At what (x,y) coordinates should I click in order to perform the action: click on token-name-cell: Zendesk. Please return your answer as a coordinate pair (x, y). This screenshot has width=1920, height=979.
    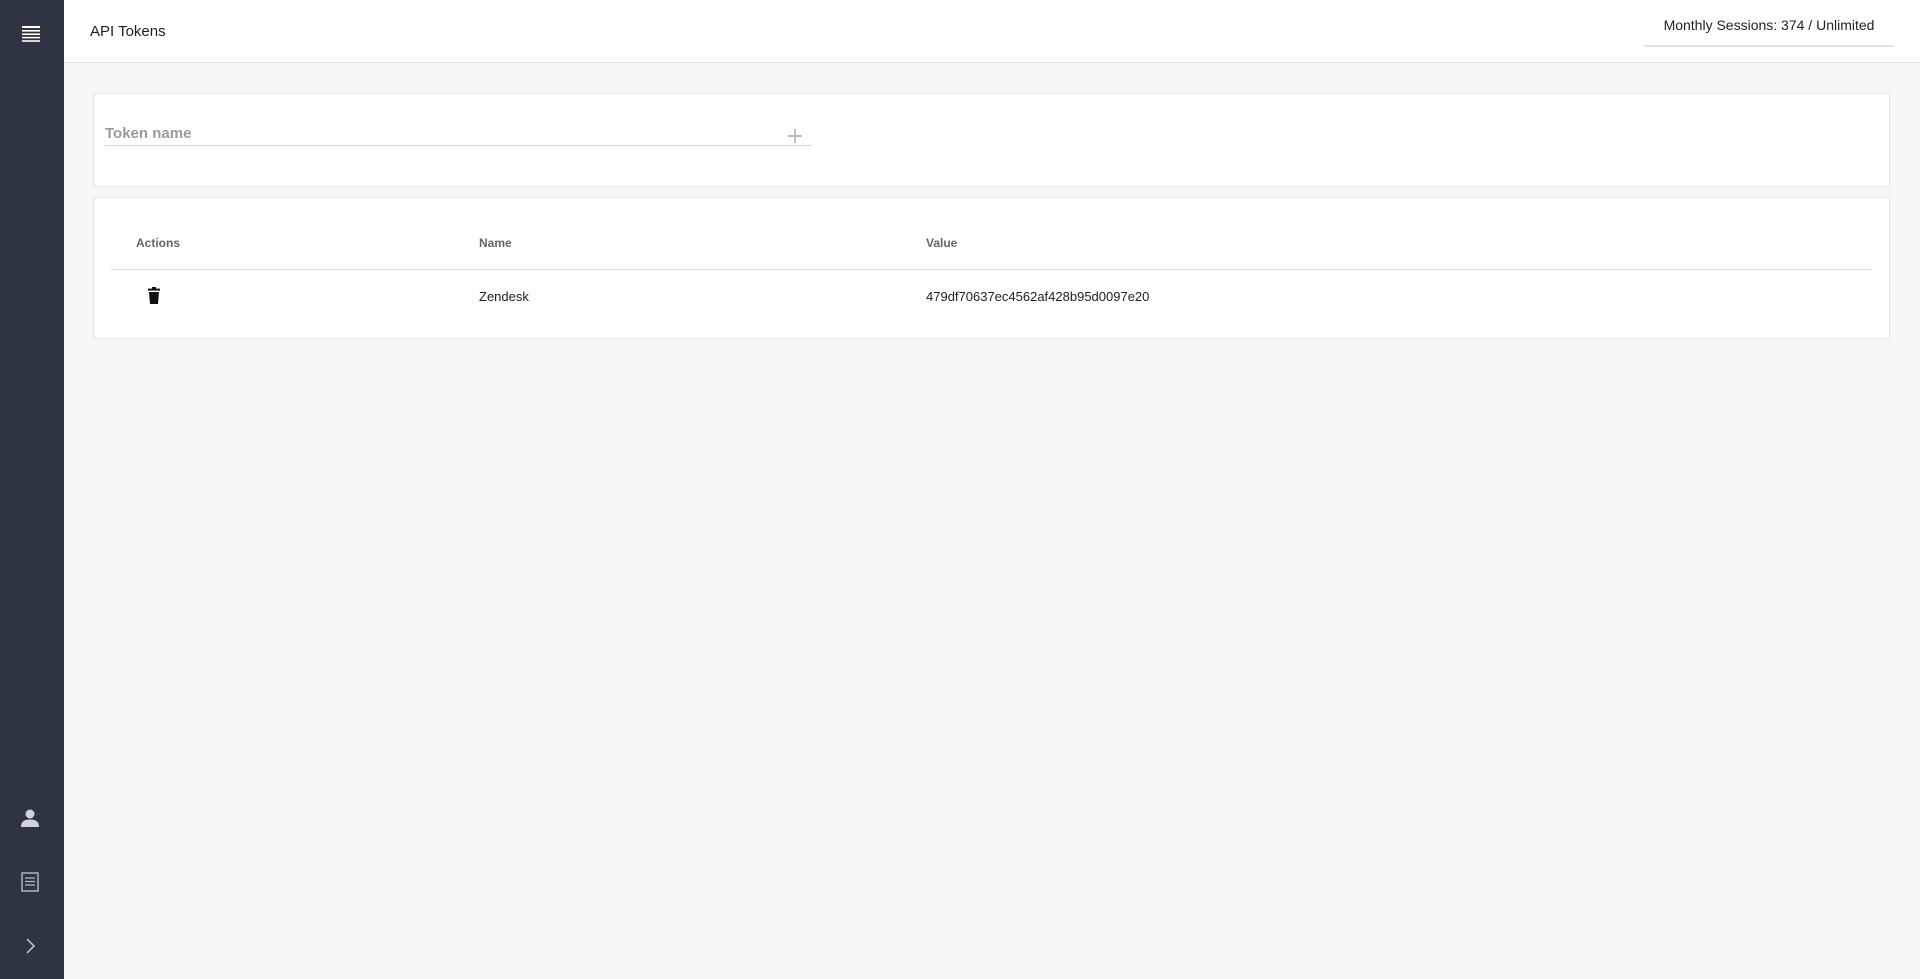
    Looking at the image, I should click on (504, 296).